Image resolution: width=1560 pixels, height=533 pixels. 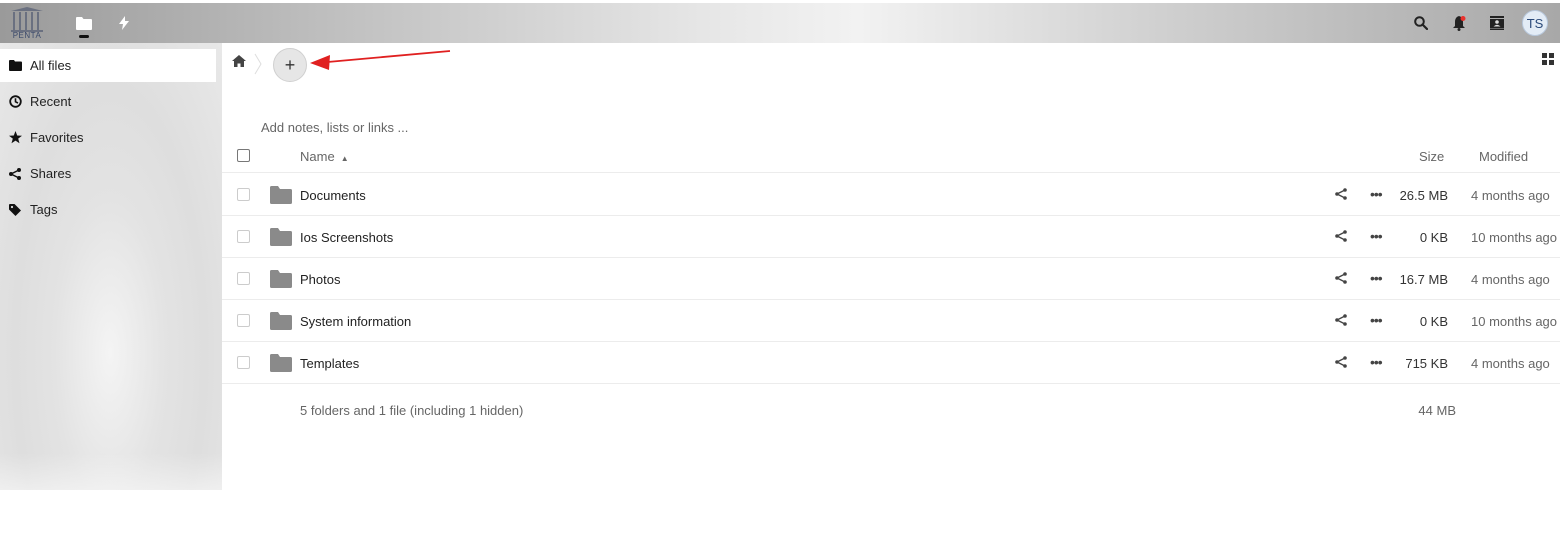 What do you see at coordinates (27, 19) in the screenshot?
I see `logo-icon` at bounding box center [27, 19].